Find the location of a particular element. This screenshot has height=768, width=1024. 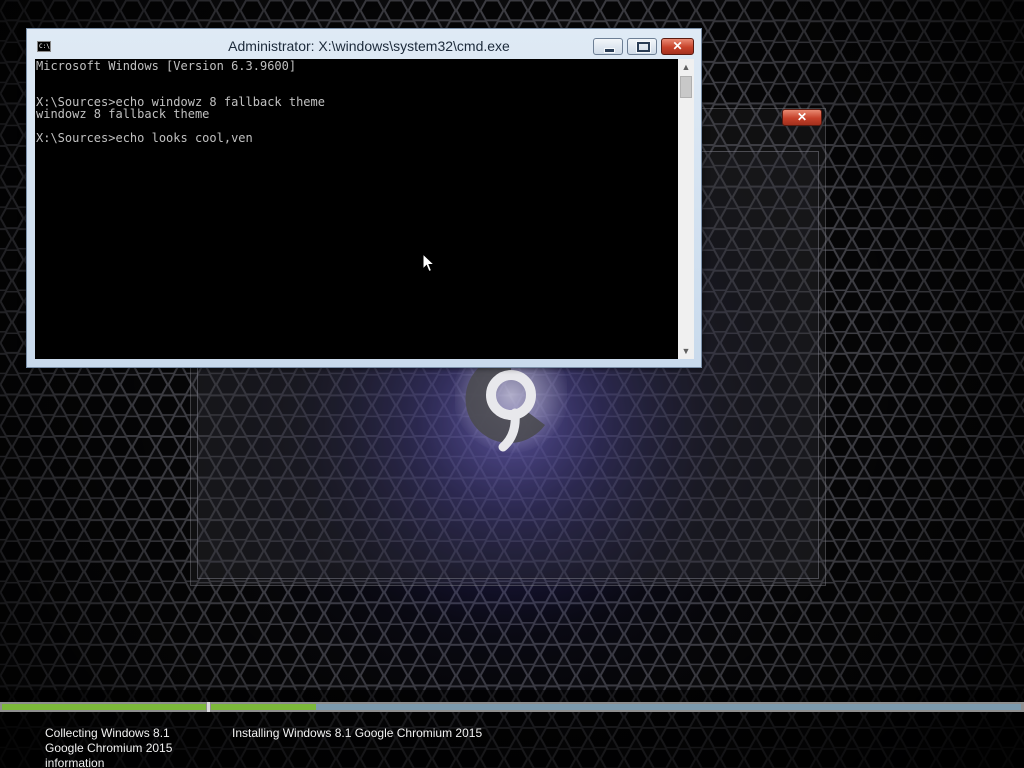

mouse-pointer-icon is located at coordinates (429, 263).